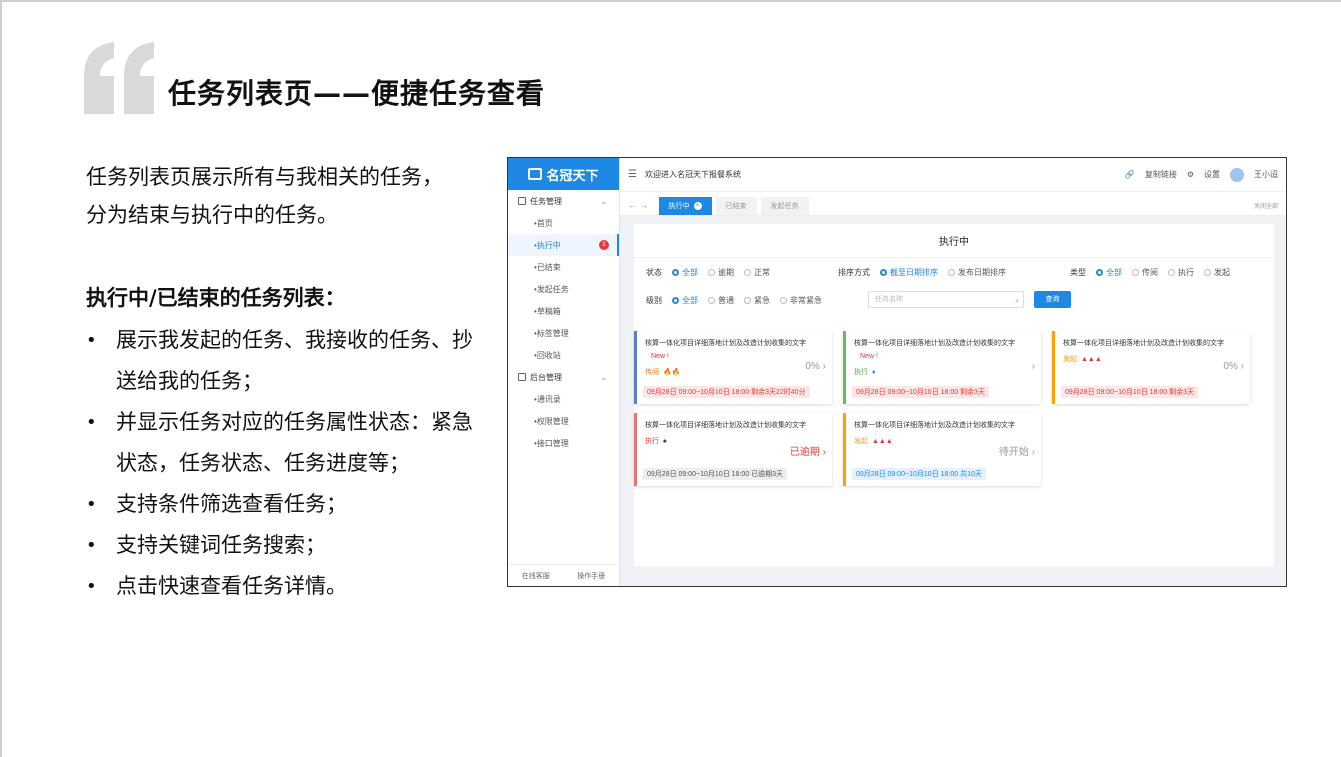 This screenshot has width=1341, height=757. I want to click on radio-label: 非常紧急, so click(806, 300).